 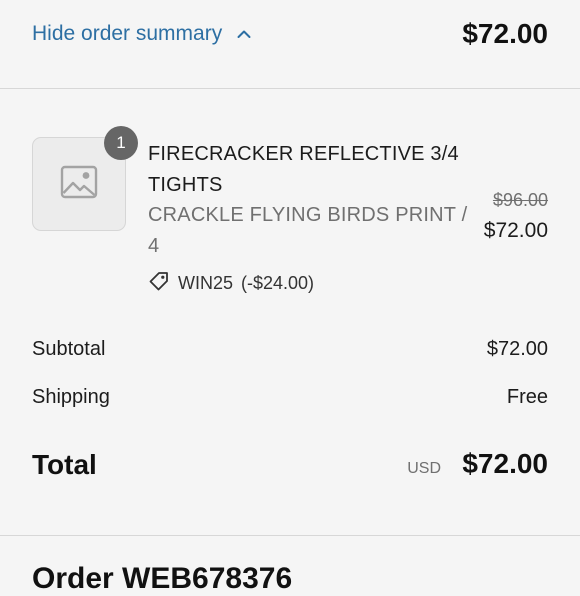 What do you see at coordinates (303, 169) in the screenshot?
I see `product-name: FIRECRACKER REFLECTIVE 3/4 TIGHTS` at bounding box center [303, 169].